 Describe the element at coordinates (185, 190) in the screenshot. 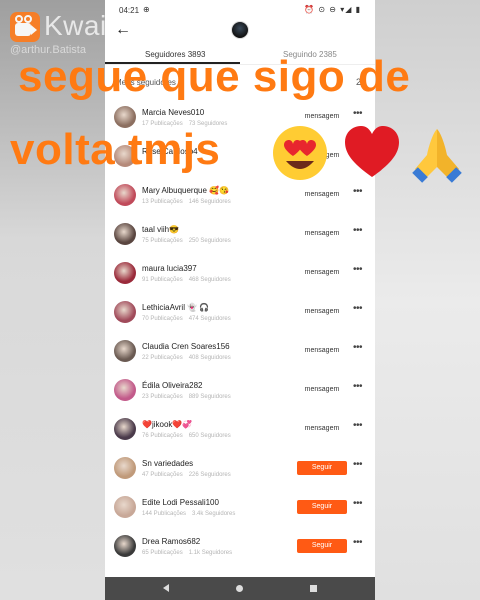

I see `follower-name: Mary Albuquerque 🥰😘` at that location.